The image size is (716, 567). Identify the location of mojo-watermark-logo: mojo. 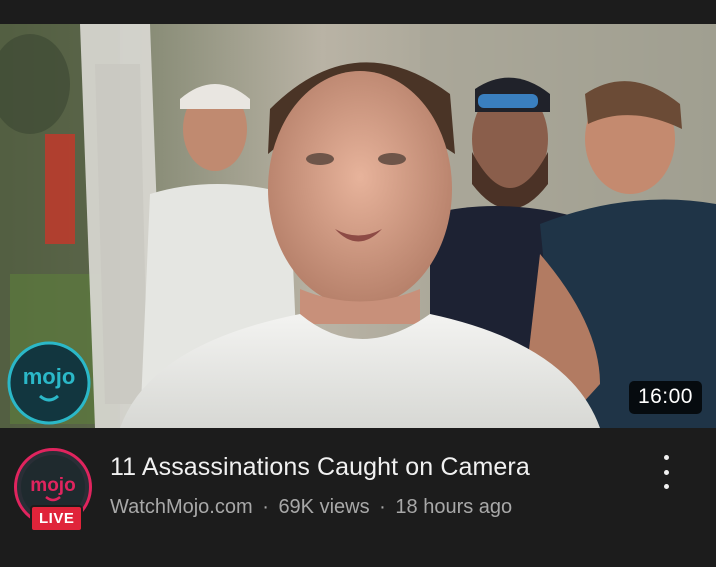
(49, 383).